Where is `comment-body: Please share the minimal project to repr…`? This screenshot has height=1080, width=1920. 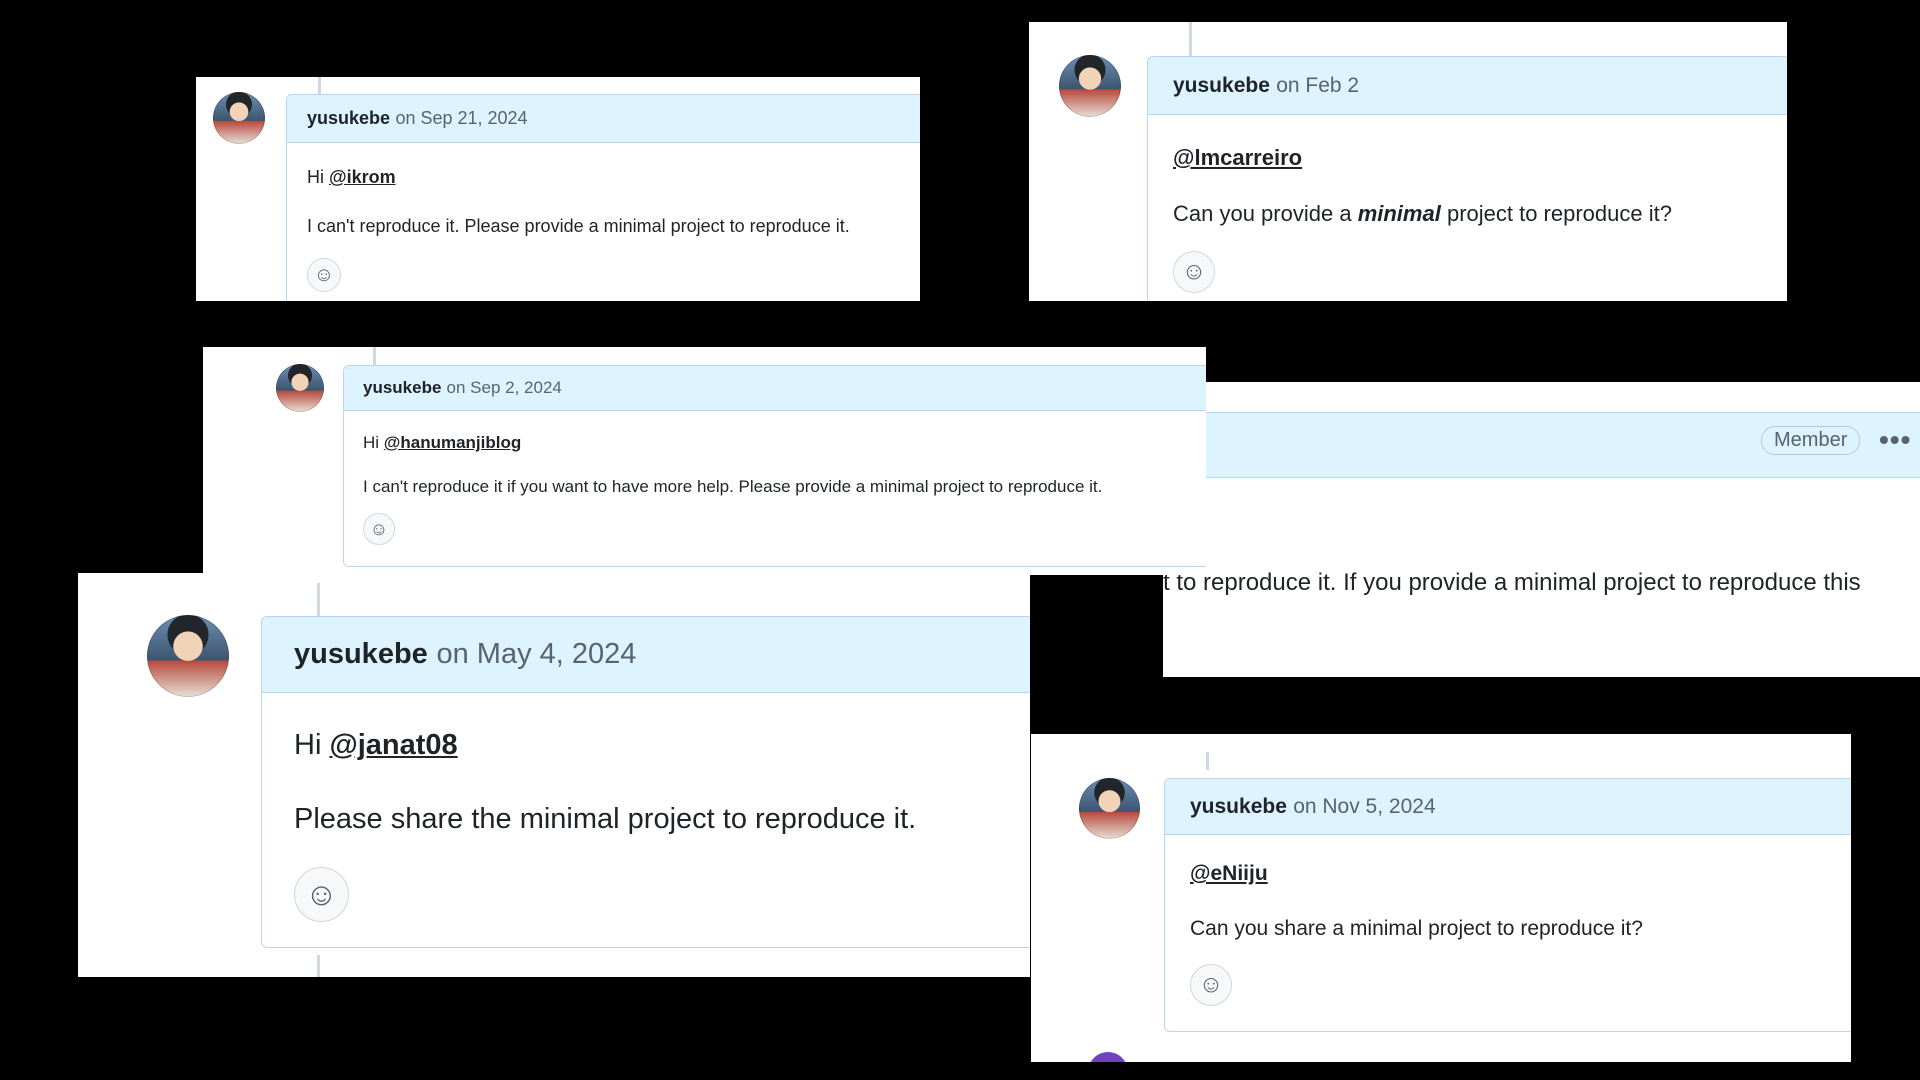
comment-body: Please share the minimal project to repr… is located at coordinates (605, 819).